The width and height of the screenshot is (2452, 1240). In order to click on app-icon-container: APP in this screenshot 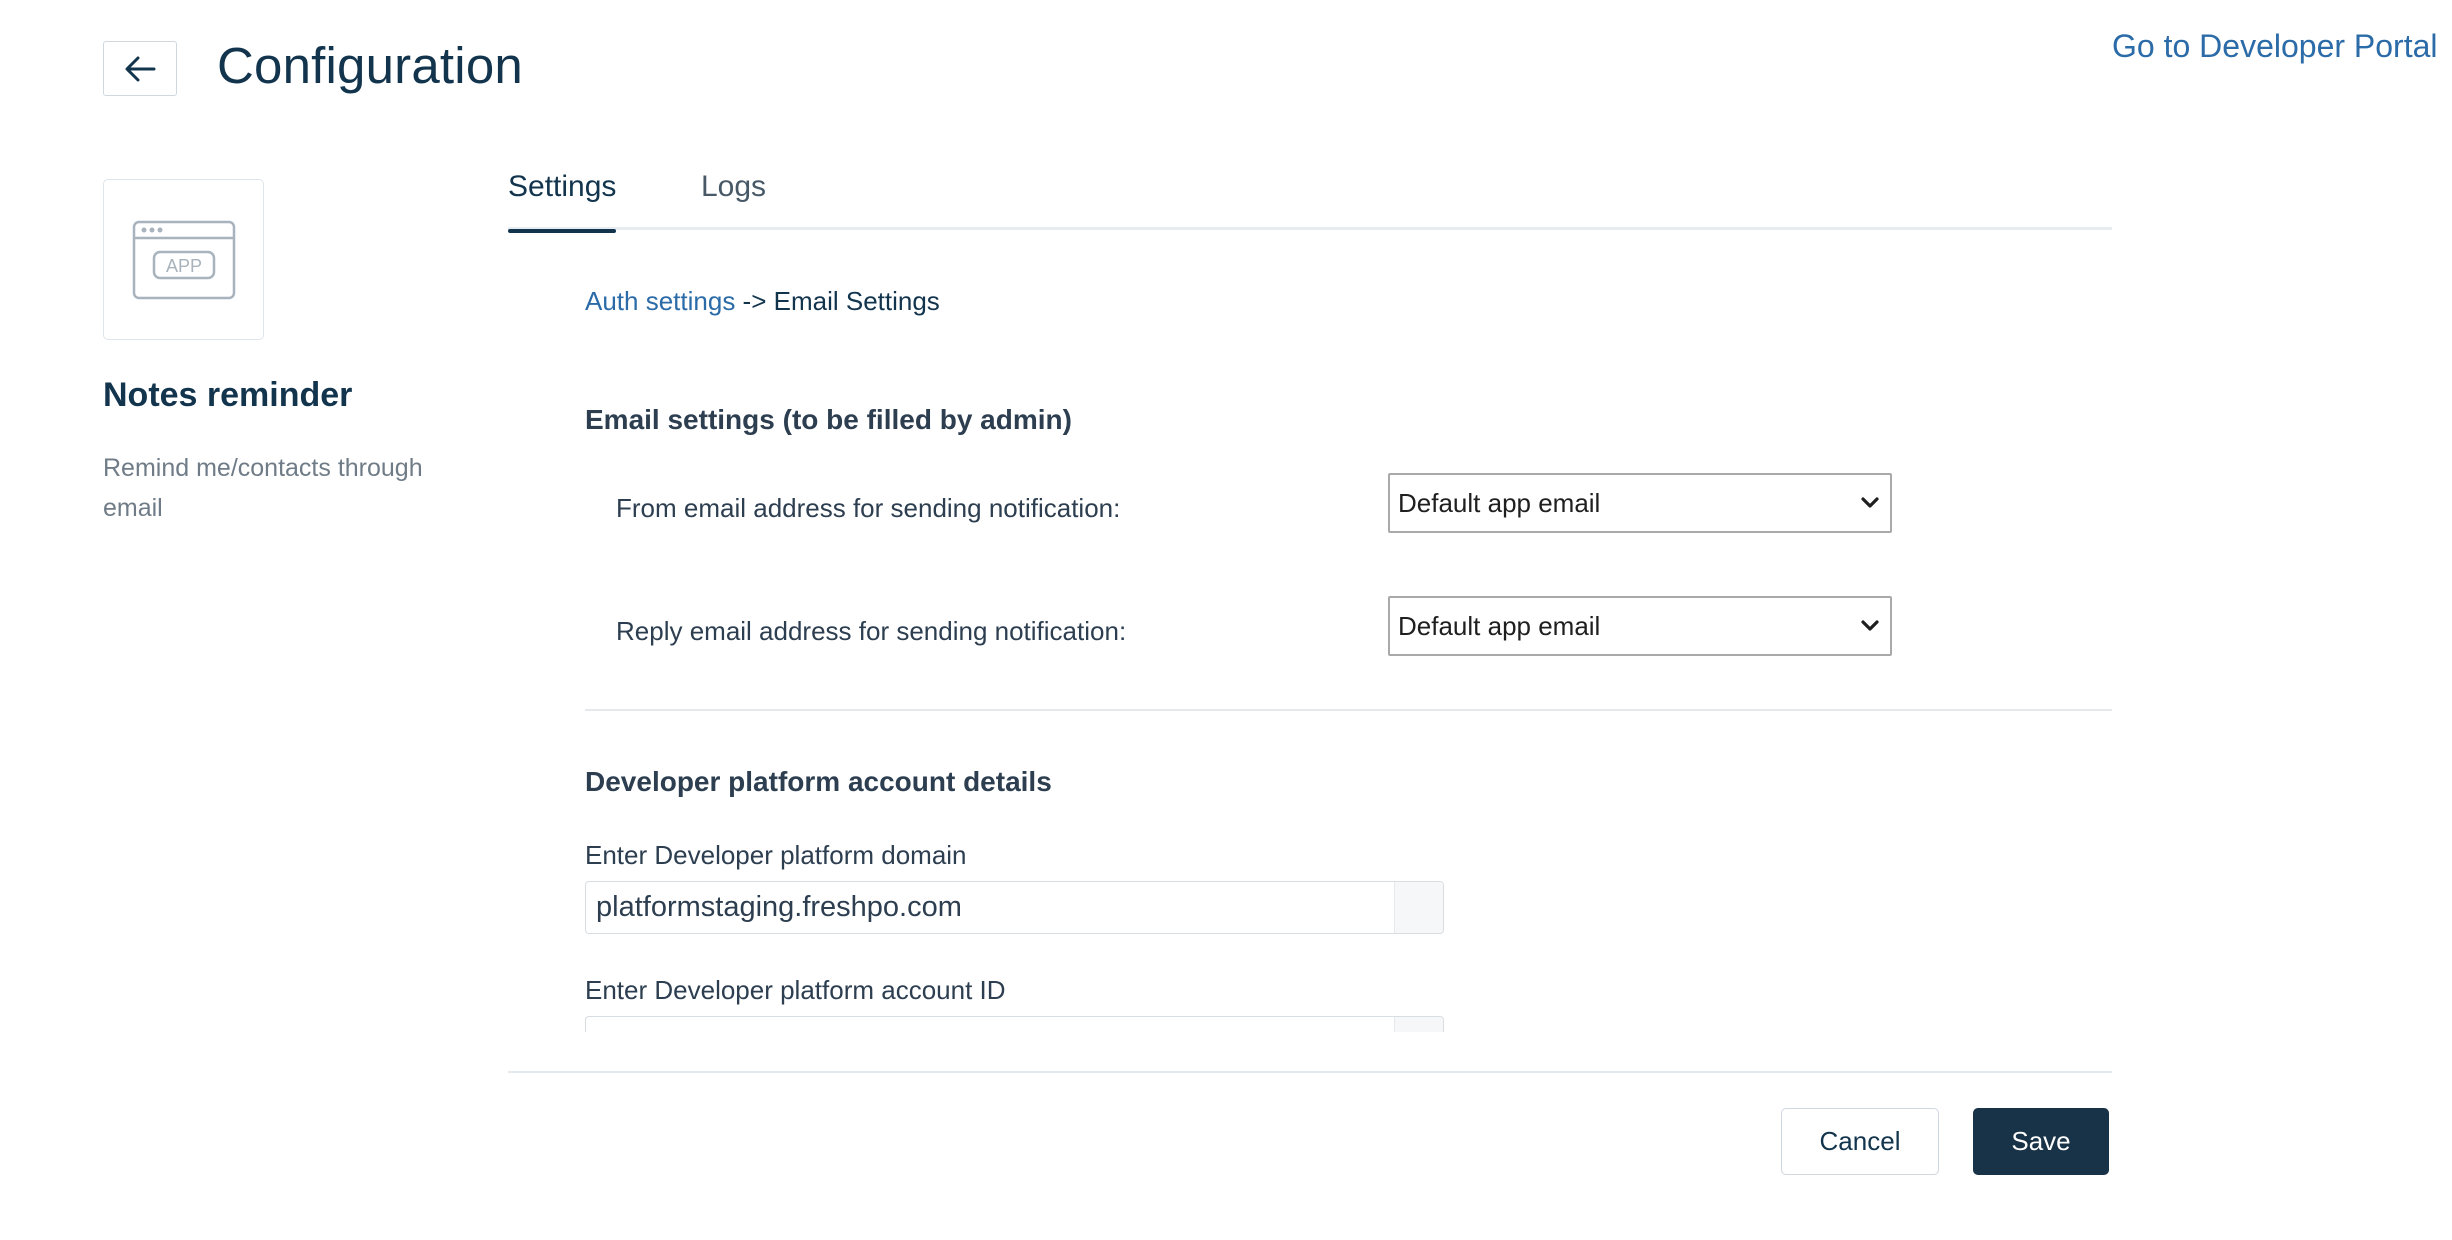, I will do `click(183, 259)`.